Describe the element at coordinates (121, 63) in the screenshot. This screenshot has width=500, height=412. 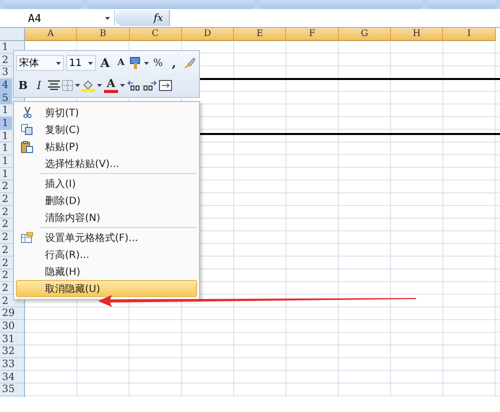
I see `shrink-font-button: A` at that location.